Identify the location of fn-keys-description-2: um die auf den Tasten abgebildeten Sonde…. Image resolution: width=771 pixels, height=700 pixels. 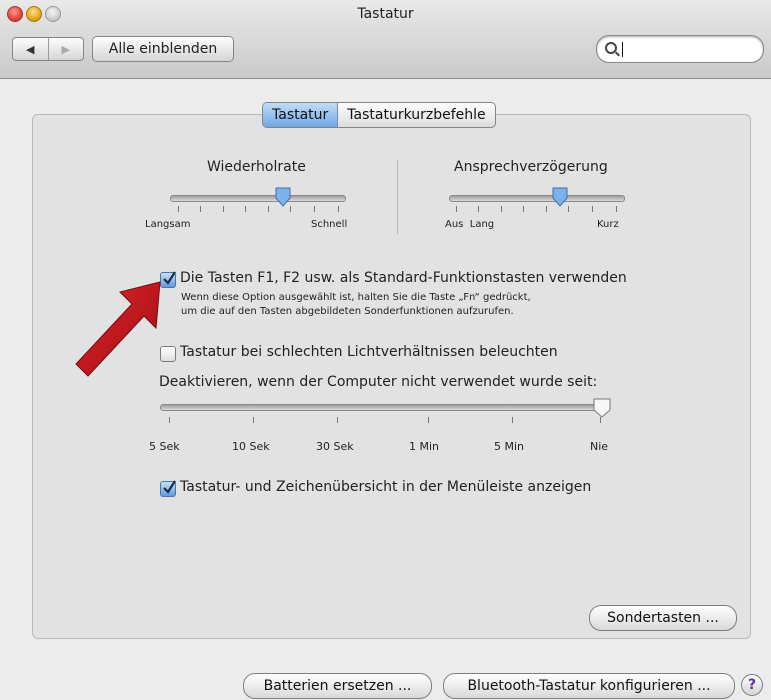
(347, 311).